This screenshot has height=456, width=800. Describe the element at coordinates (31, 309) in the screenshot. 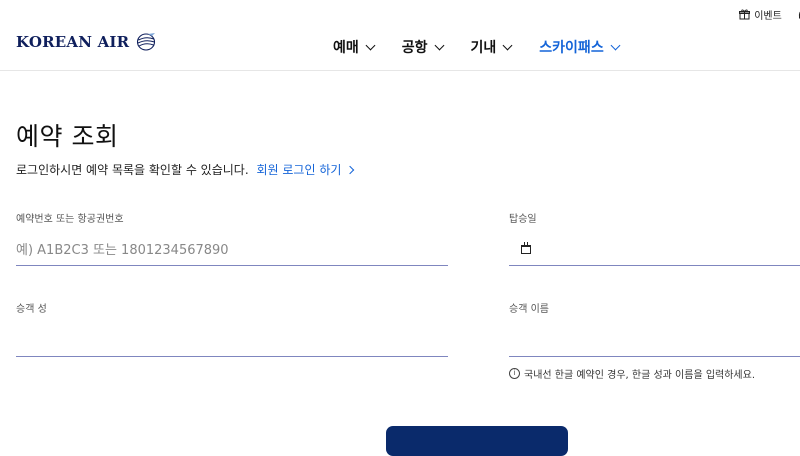

I see `last-name-label: 승객 성` at that location.